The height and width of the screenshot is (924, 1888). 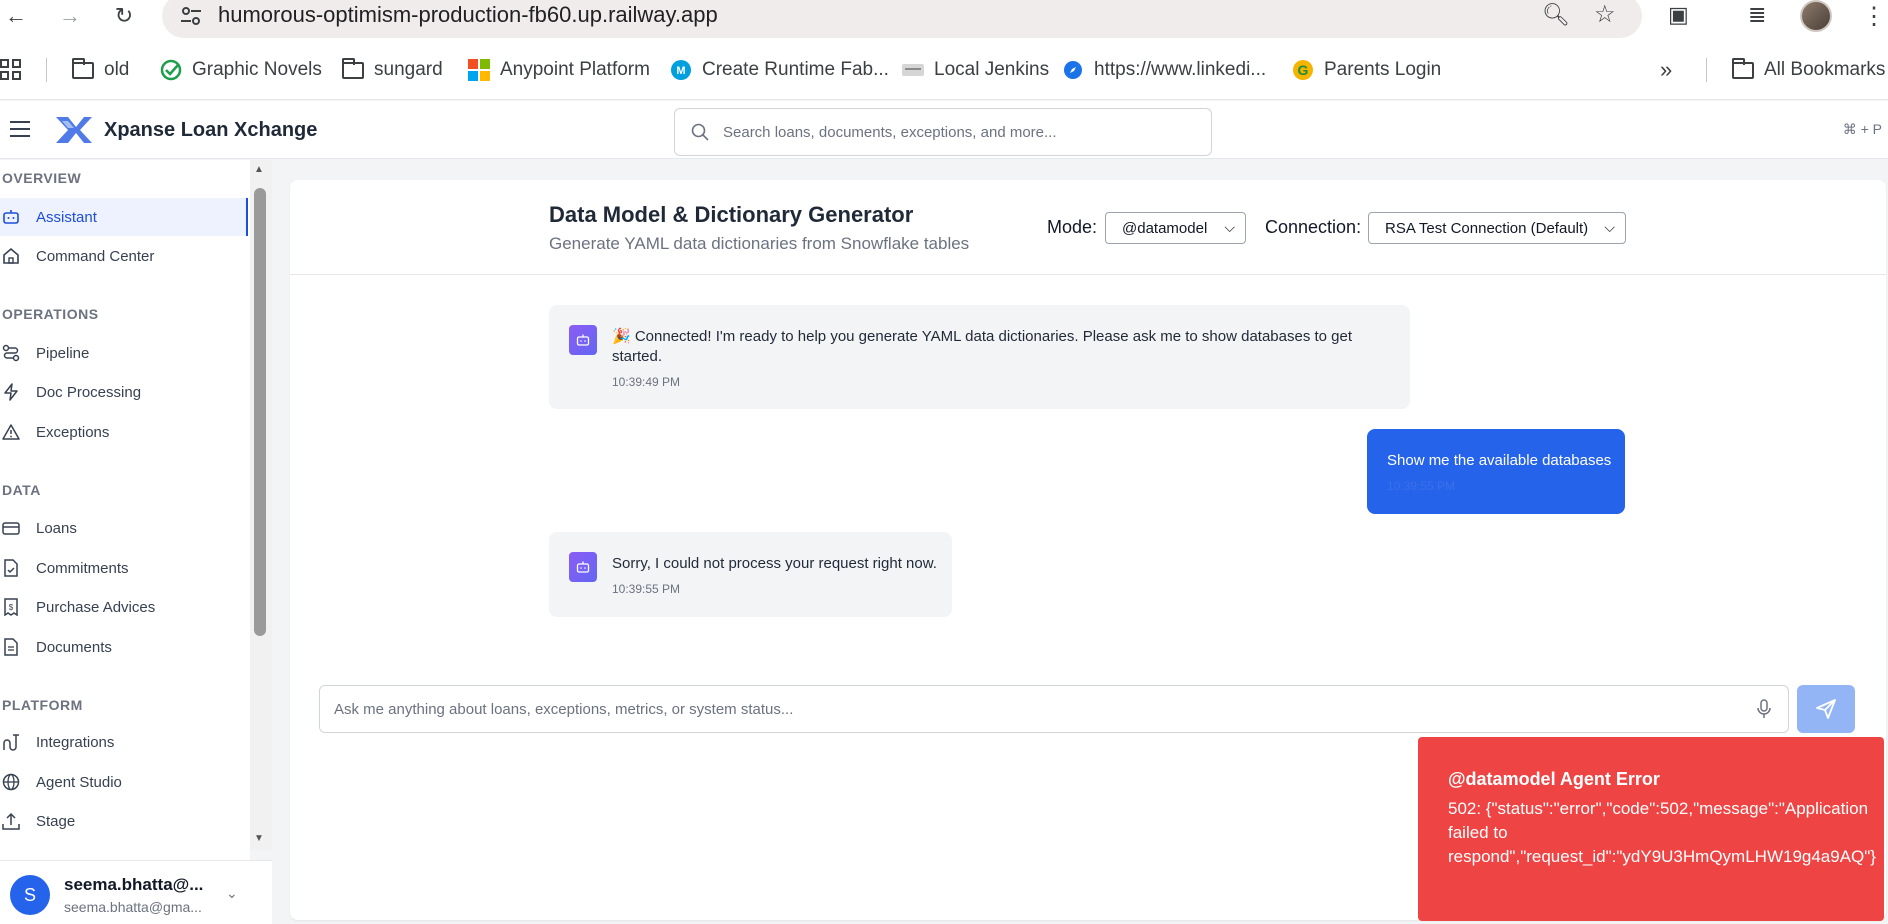 I want to click on bookmark-parents-login: G Parents Login, so click(x=1366, y=70).